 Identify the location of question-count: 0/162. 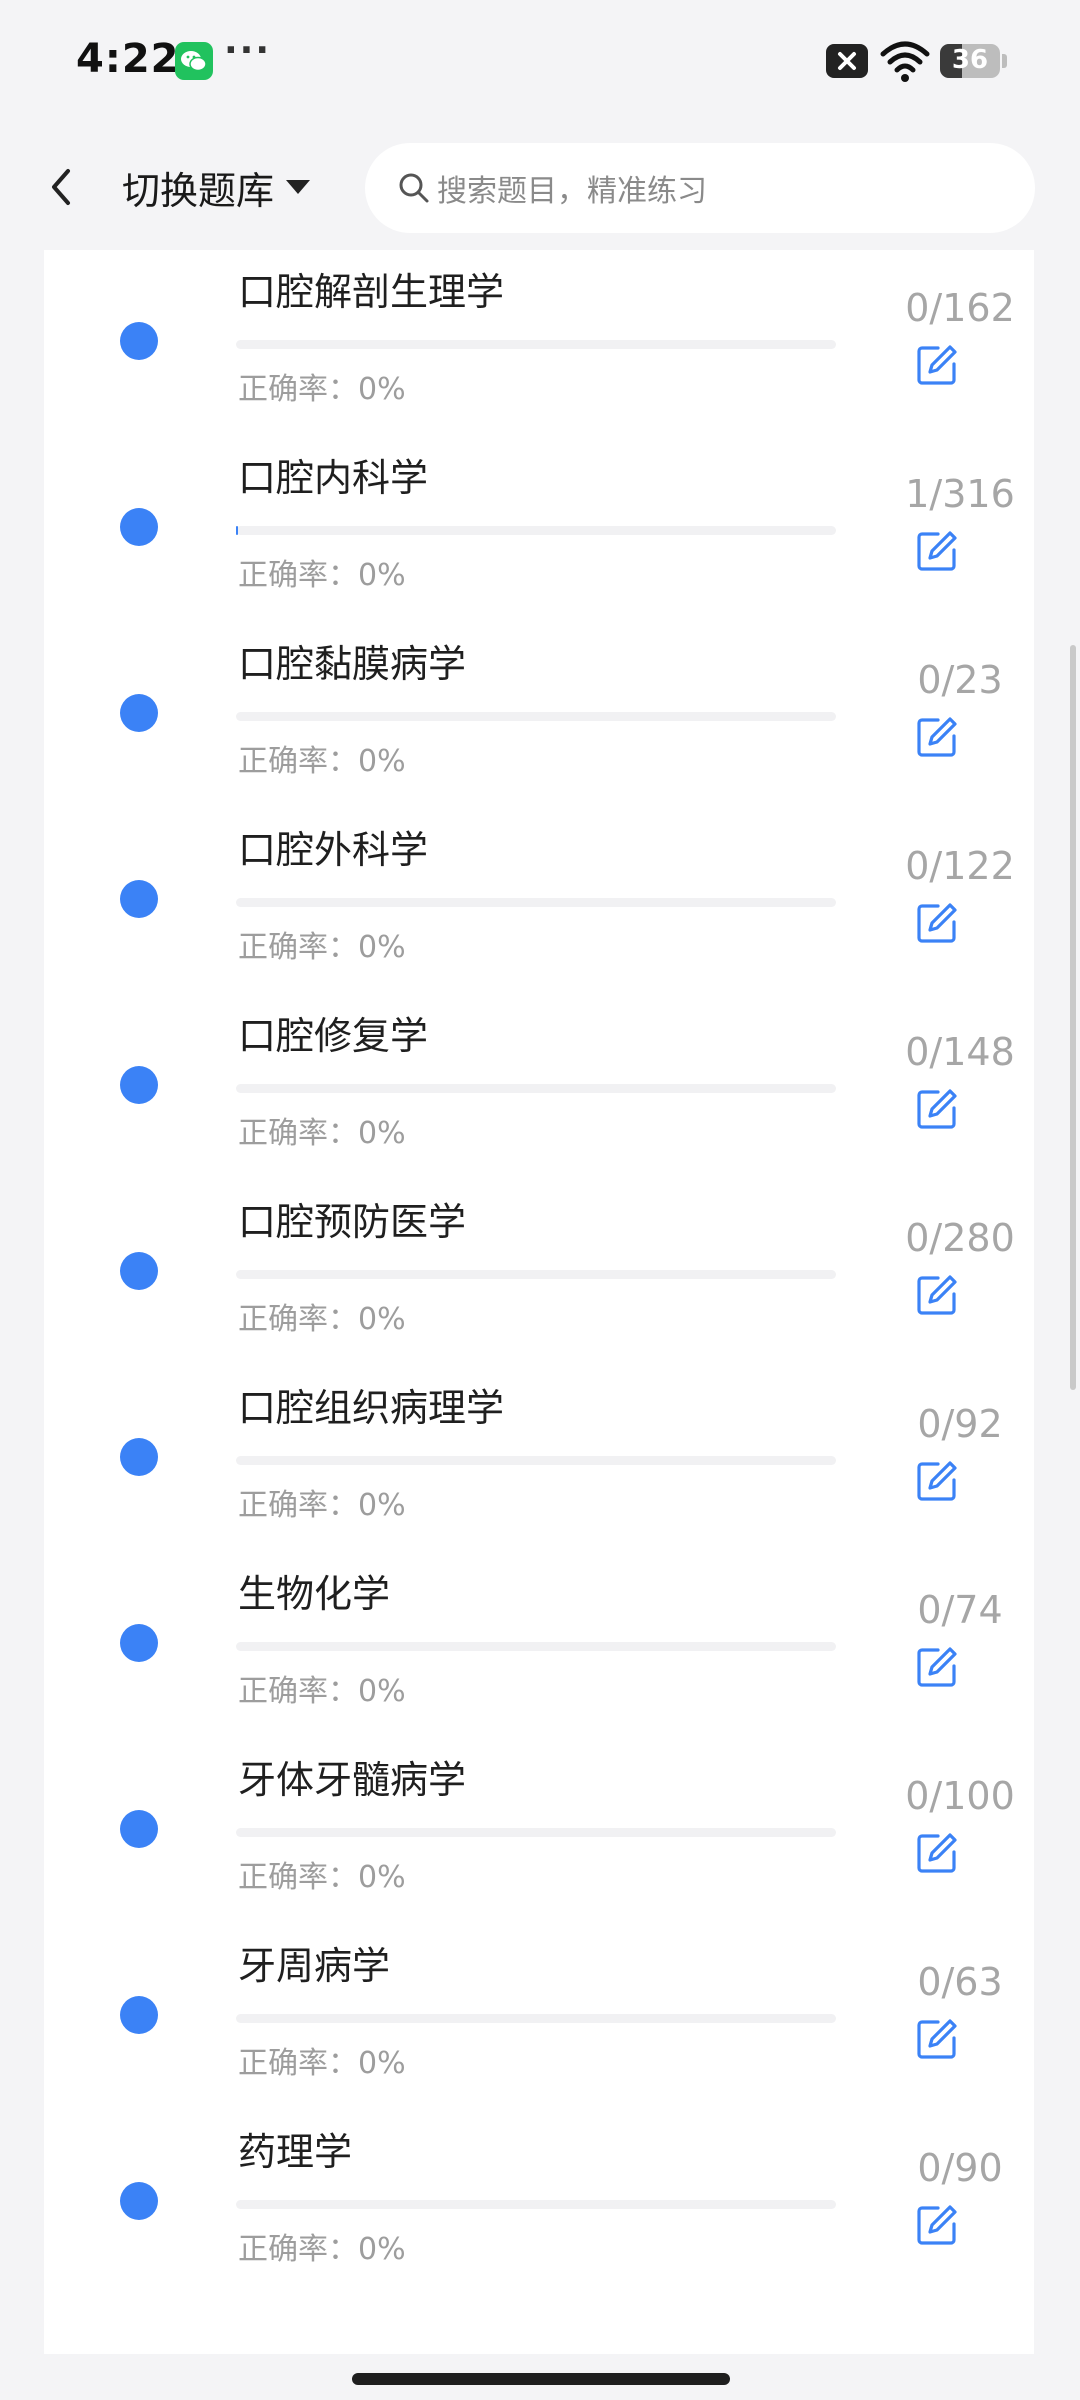
(960, 308).